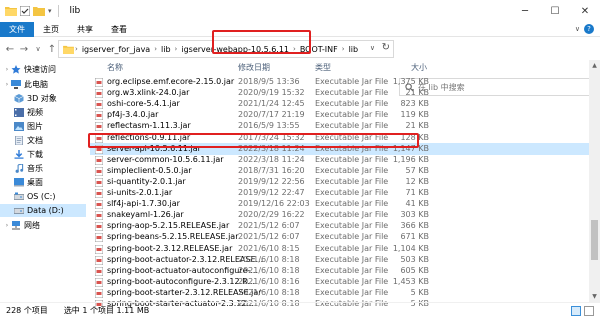  Describe the element at coordinates (145, 215) in the screenshot. I see `file-name: snakeyaml-1.26.jar` at that location.